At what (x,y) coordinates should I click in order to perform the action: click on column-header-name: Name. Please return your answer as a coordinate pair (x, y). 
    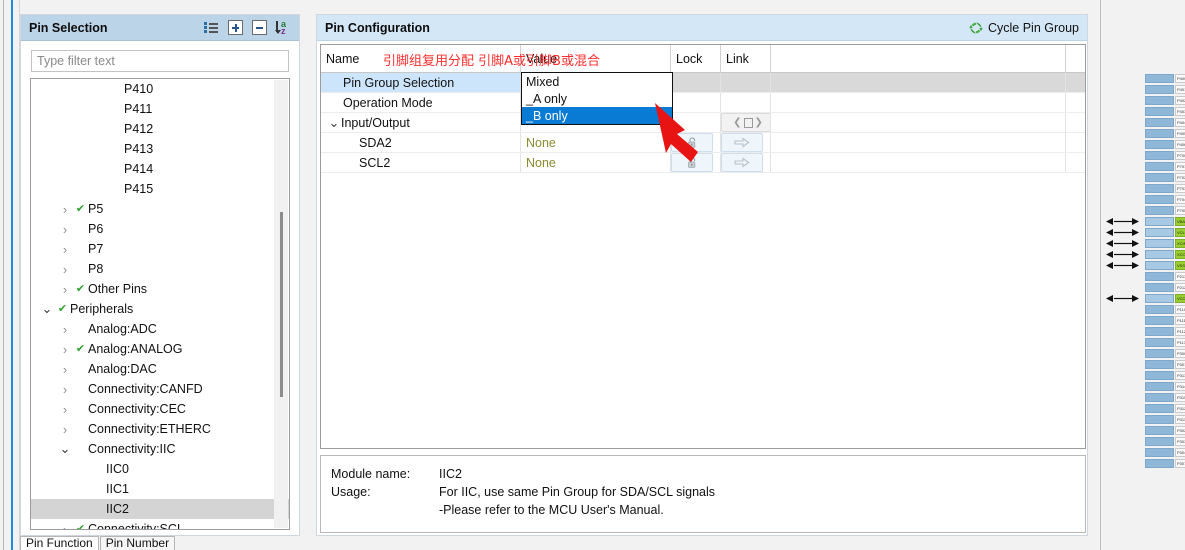
    Looking at the image, I should click on (421, 58).